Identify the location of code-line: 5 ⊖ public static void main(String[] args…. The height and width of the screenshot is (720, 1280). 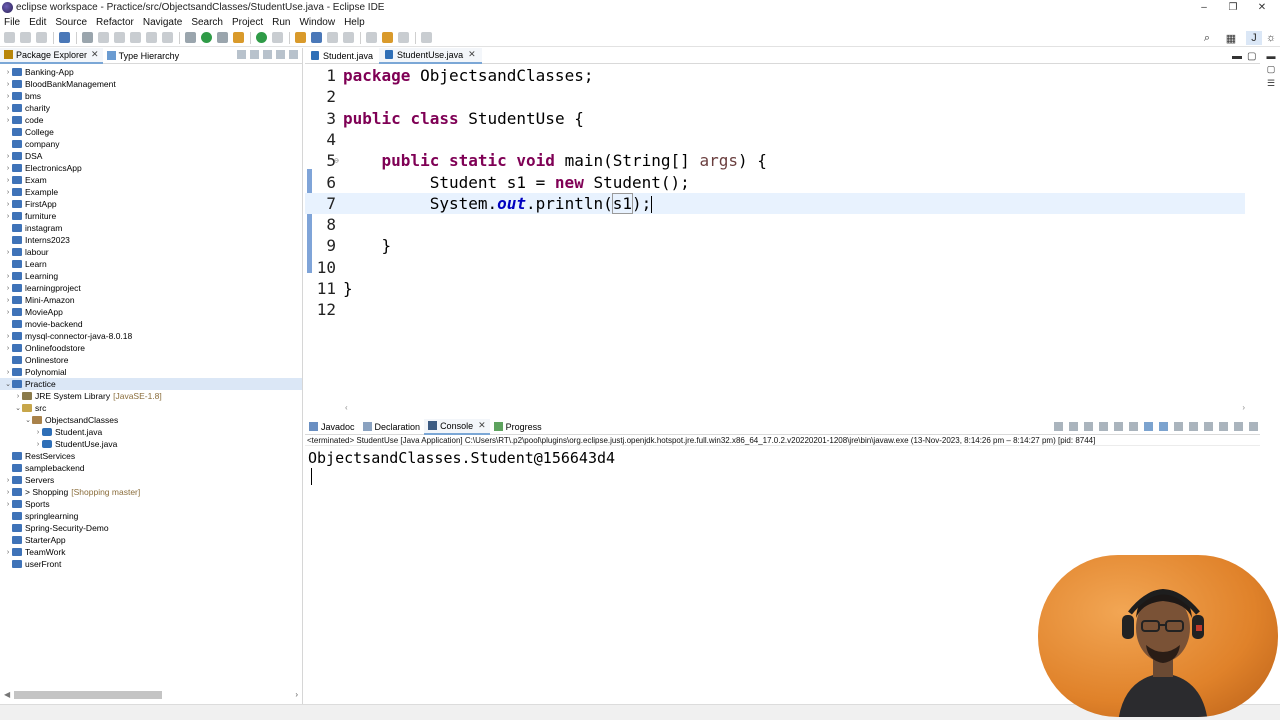
(775, 160).